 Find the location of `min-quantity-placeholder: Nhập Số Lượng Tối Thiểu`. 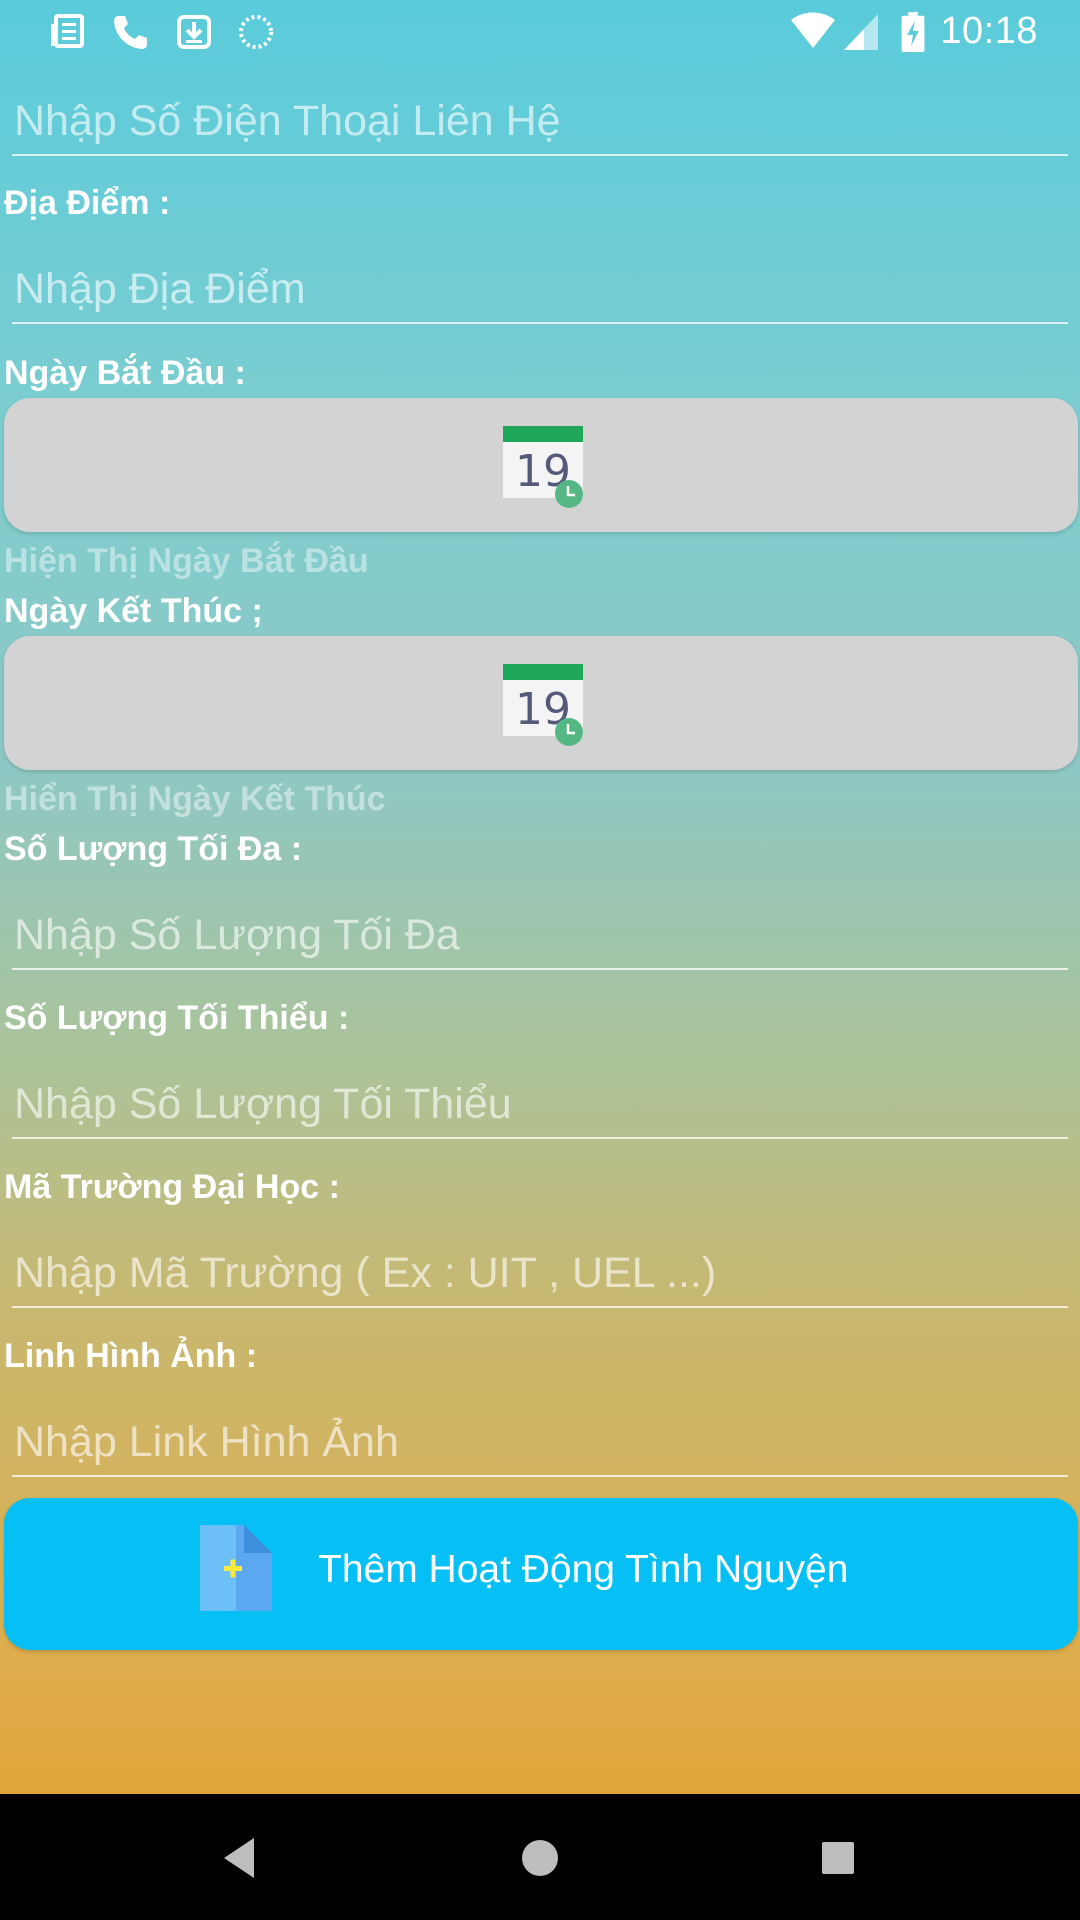

min-quantity-placeholder: Nhập Số Lượng Tối Thiểu is located at coordinates (263, 1104).